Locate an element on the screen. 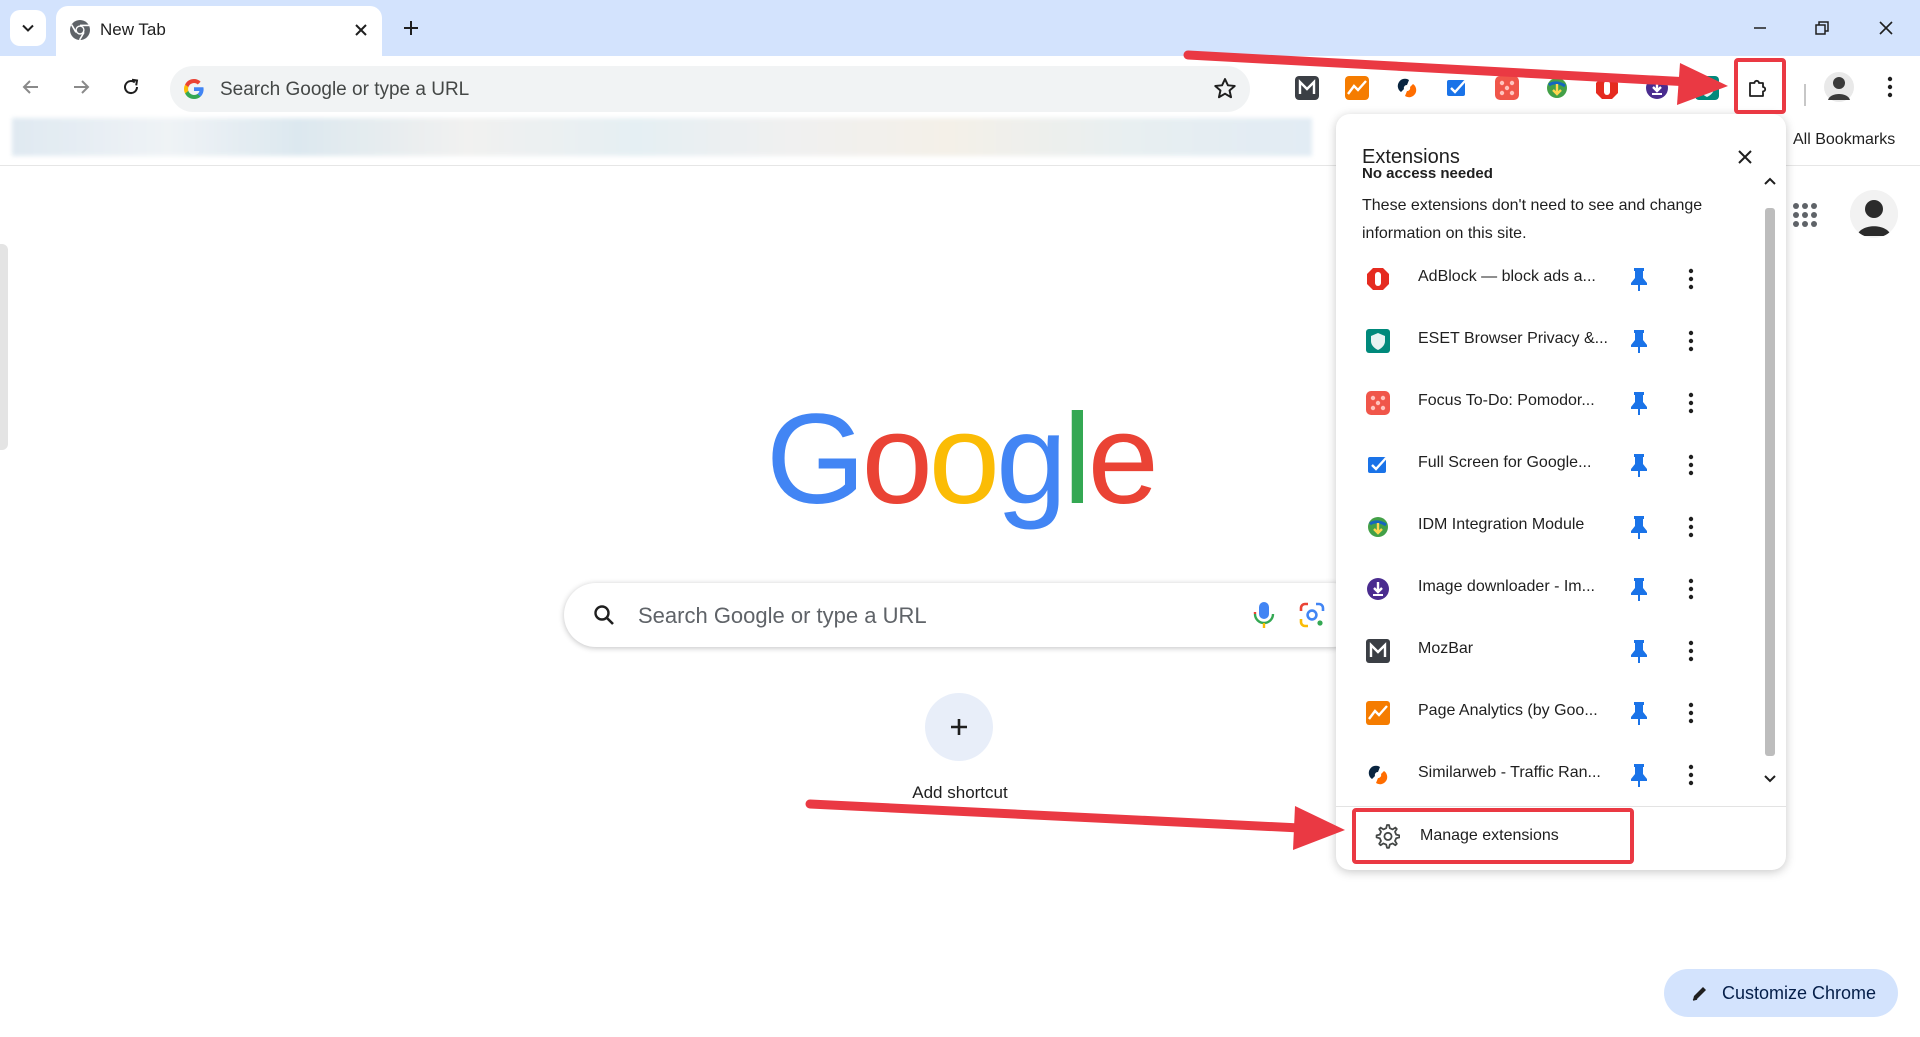 The height and width of the screenshot is (1037, 1920). close-window-button is located at coordinates (1886, 28).